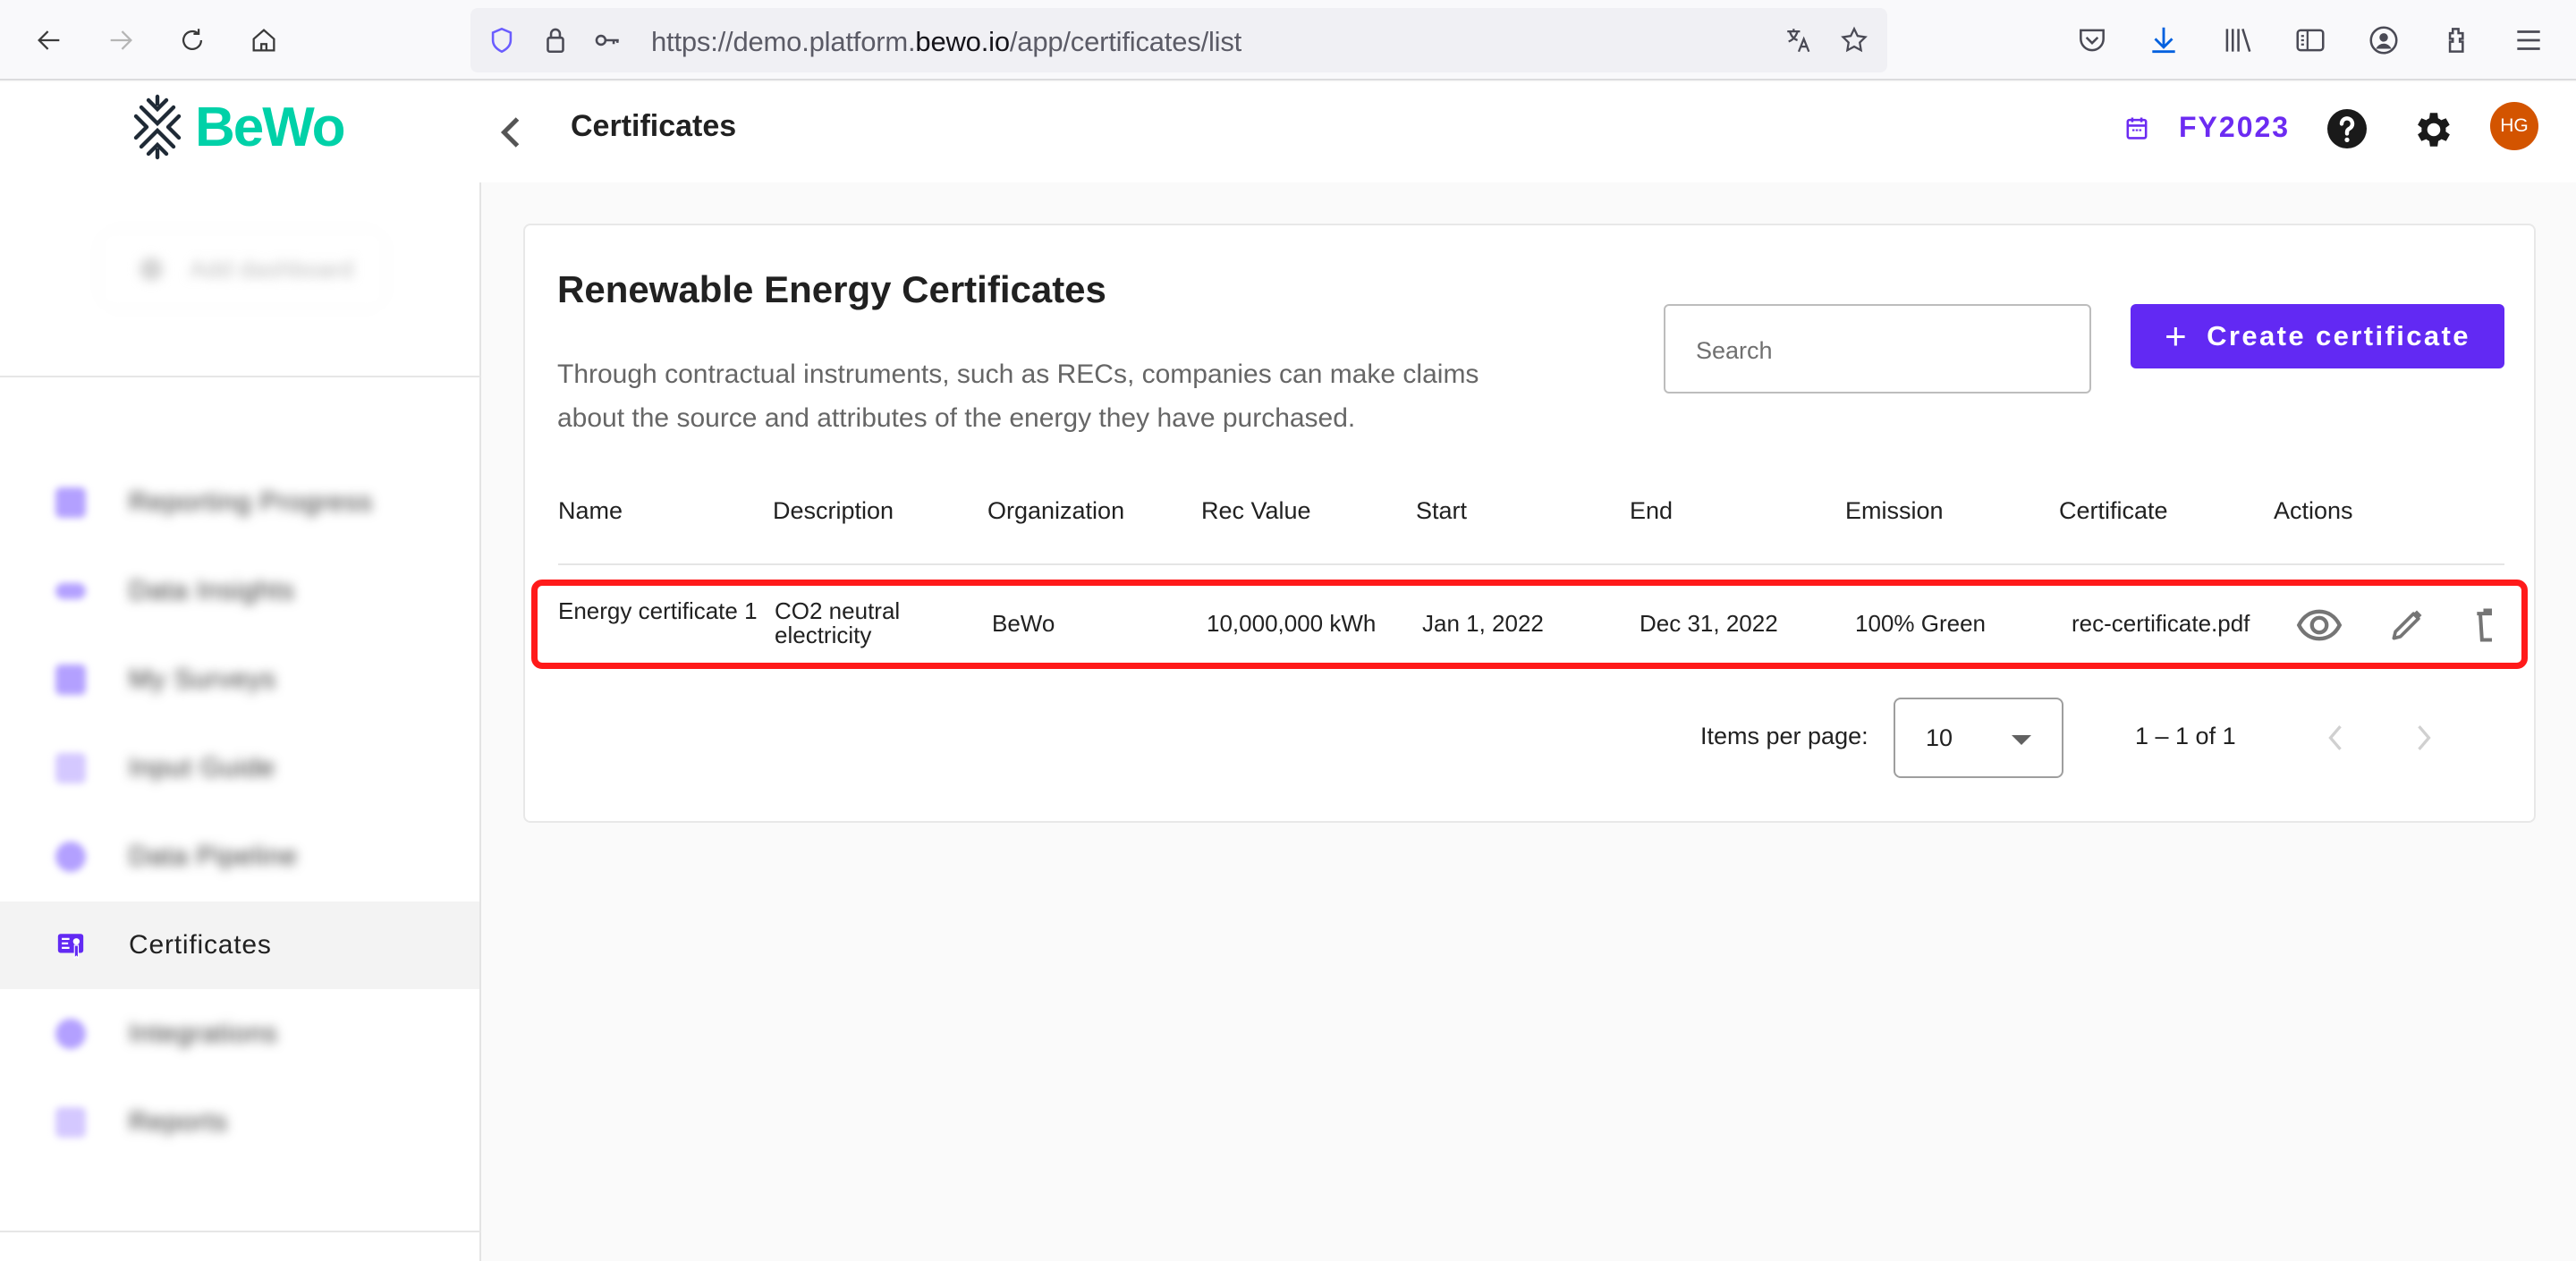 The height and width of the screenshot is (1261, 2576). Describe the element at coordinates (1799, 40) in the screenshot. I see `translate-icon` at that location.